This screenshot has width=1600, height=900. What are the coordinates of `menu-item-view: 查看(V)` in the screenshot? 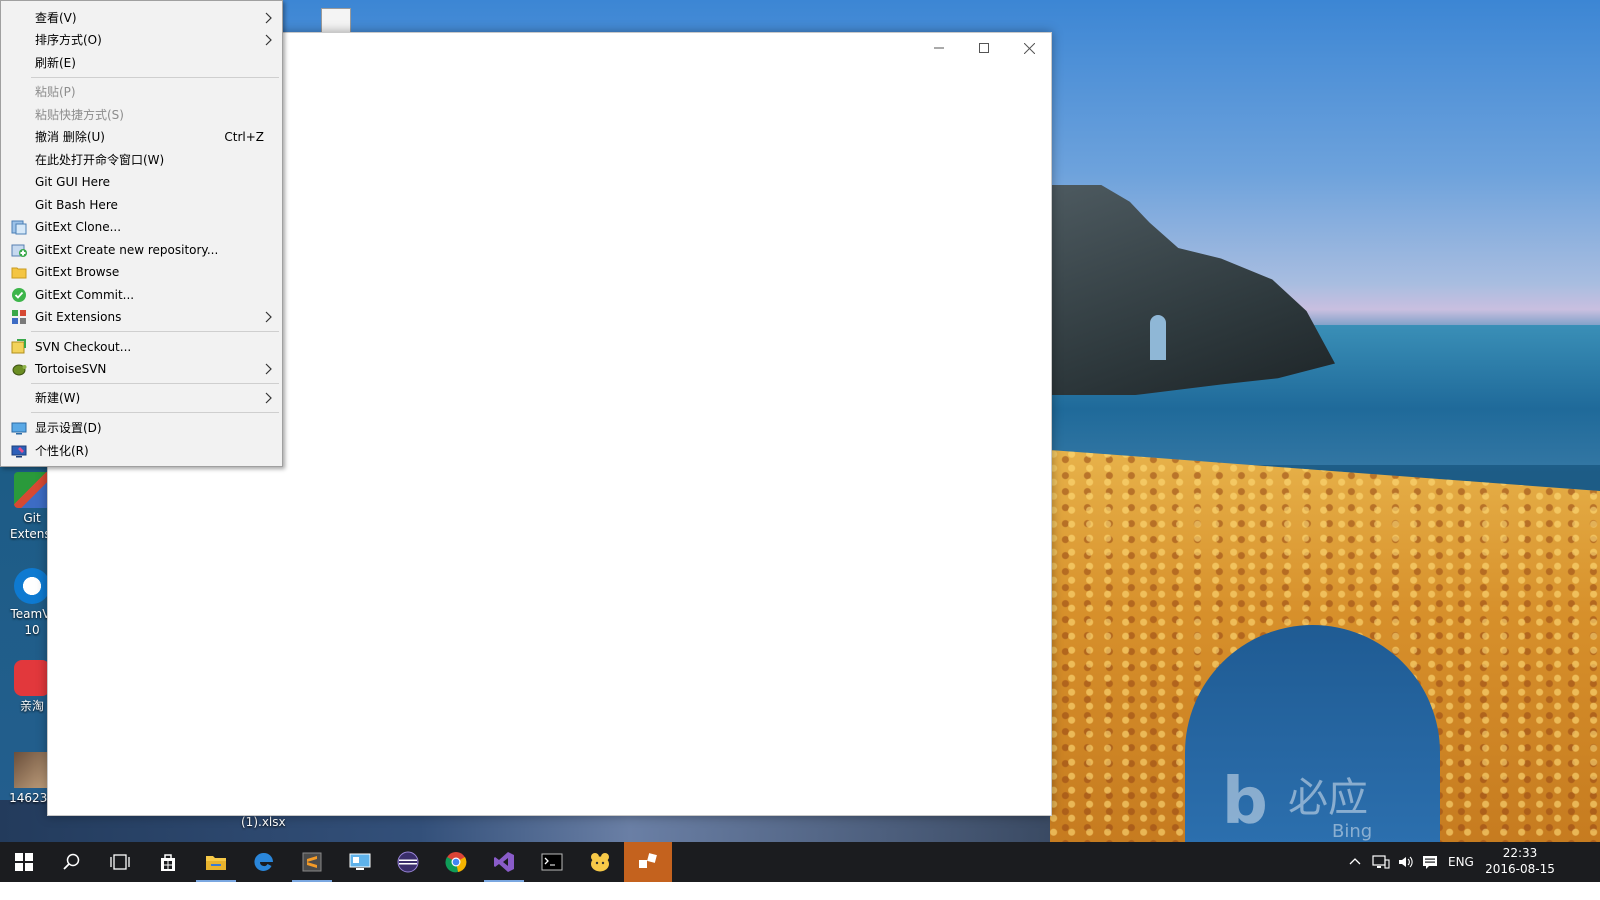 It's located at (141, 18).